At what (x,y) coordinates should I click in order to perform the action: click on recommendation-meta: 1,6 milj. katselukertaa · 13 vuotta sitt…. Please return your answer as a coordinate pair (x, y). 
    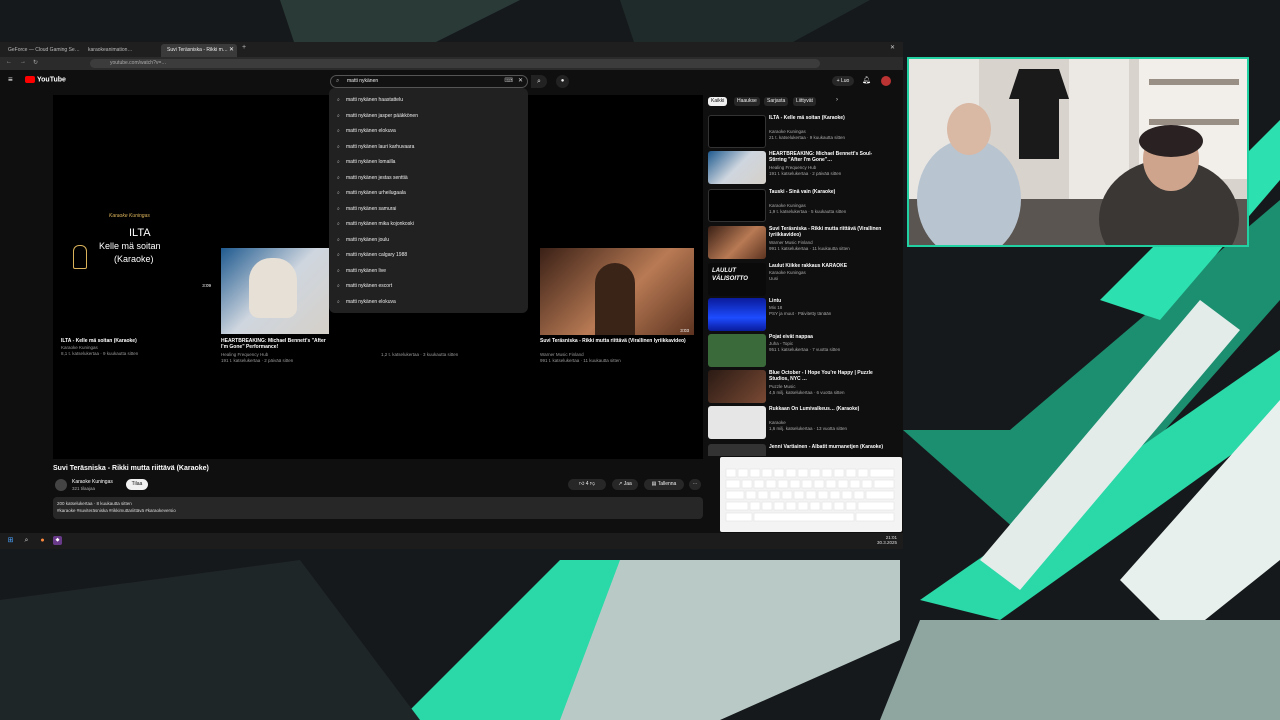
    Looking at the image, I should click on (808, 428).